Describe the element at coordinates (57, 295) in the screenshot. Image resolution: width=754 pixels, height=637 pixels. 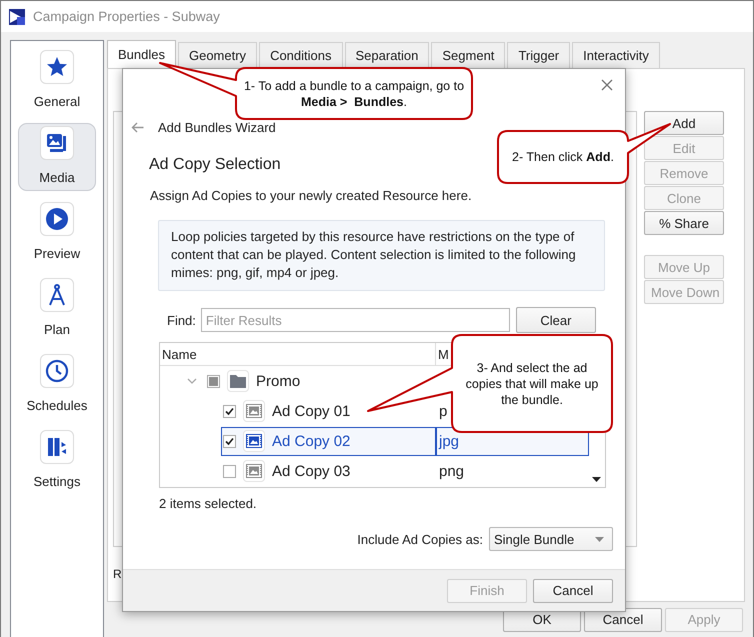
I see `compass-icon` at that location.